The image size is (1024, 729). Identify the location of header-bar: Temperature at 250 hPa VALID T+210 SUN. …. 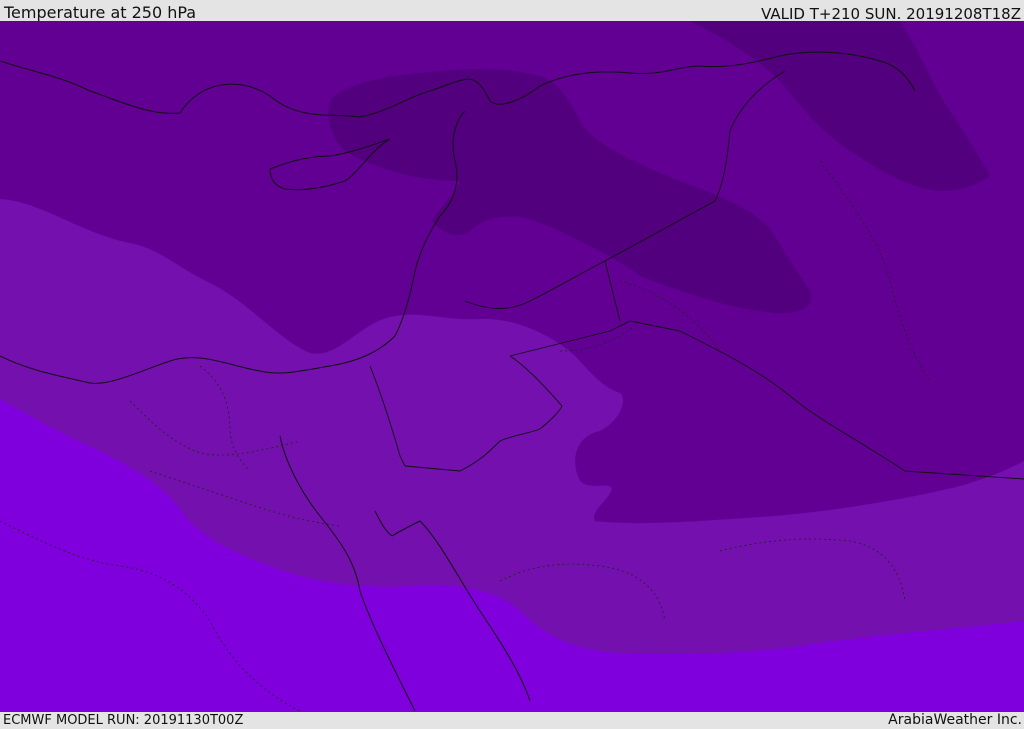
(512, 11).